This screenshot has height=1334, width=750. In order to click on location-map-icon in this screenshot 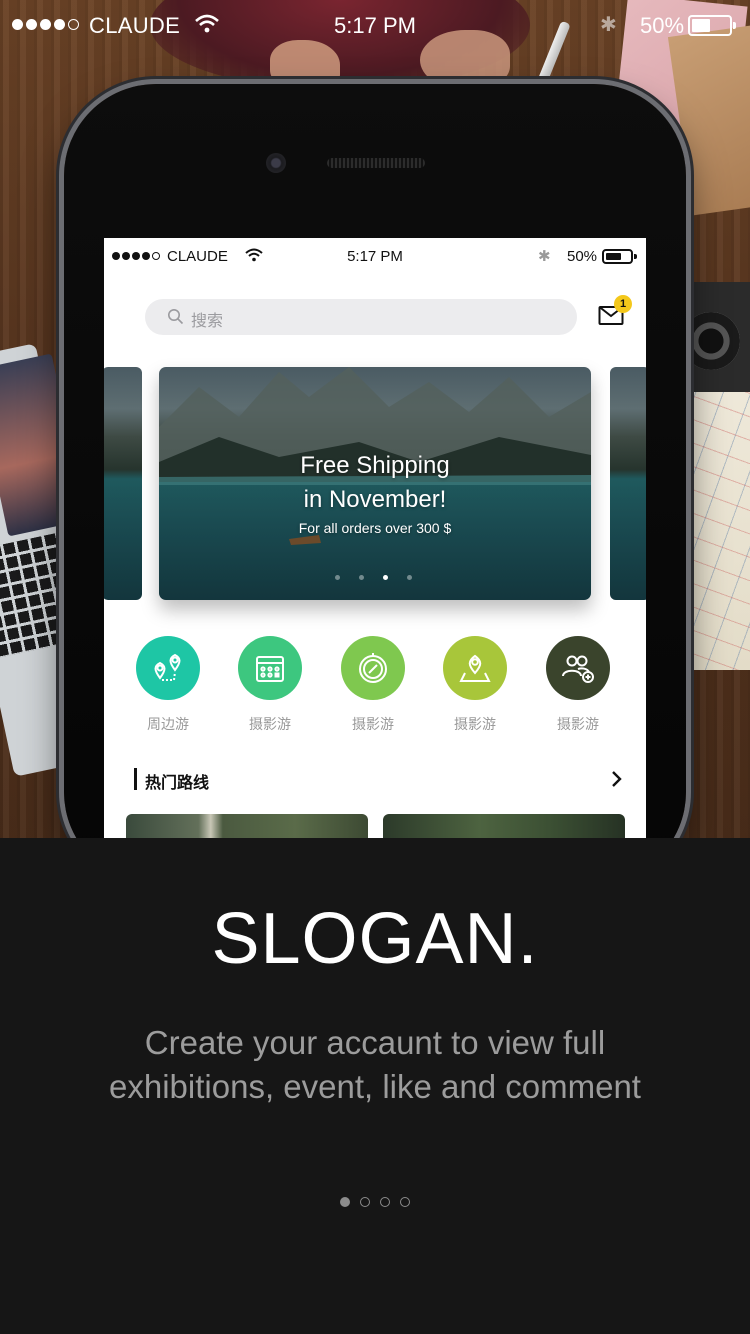, I will do `click(475, 668)`.